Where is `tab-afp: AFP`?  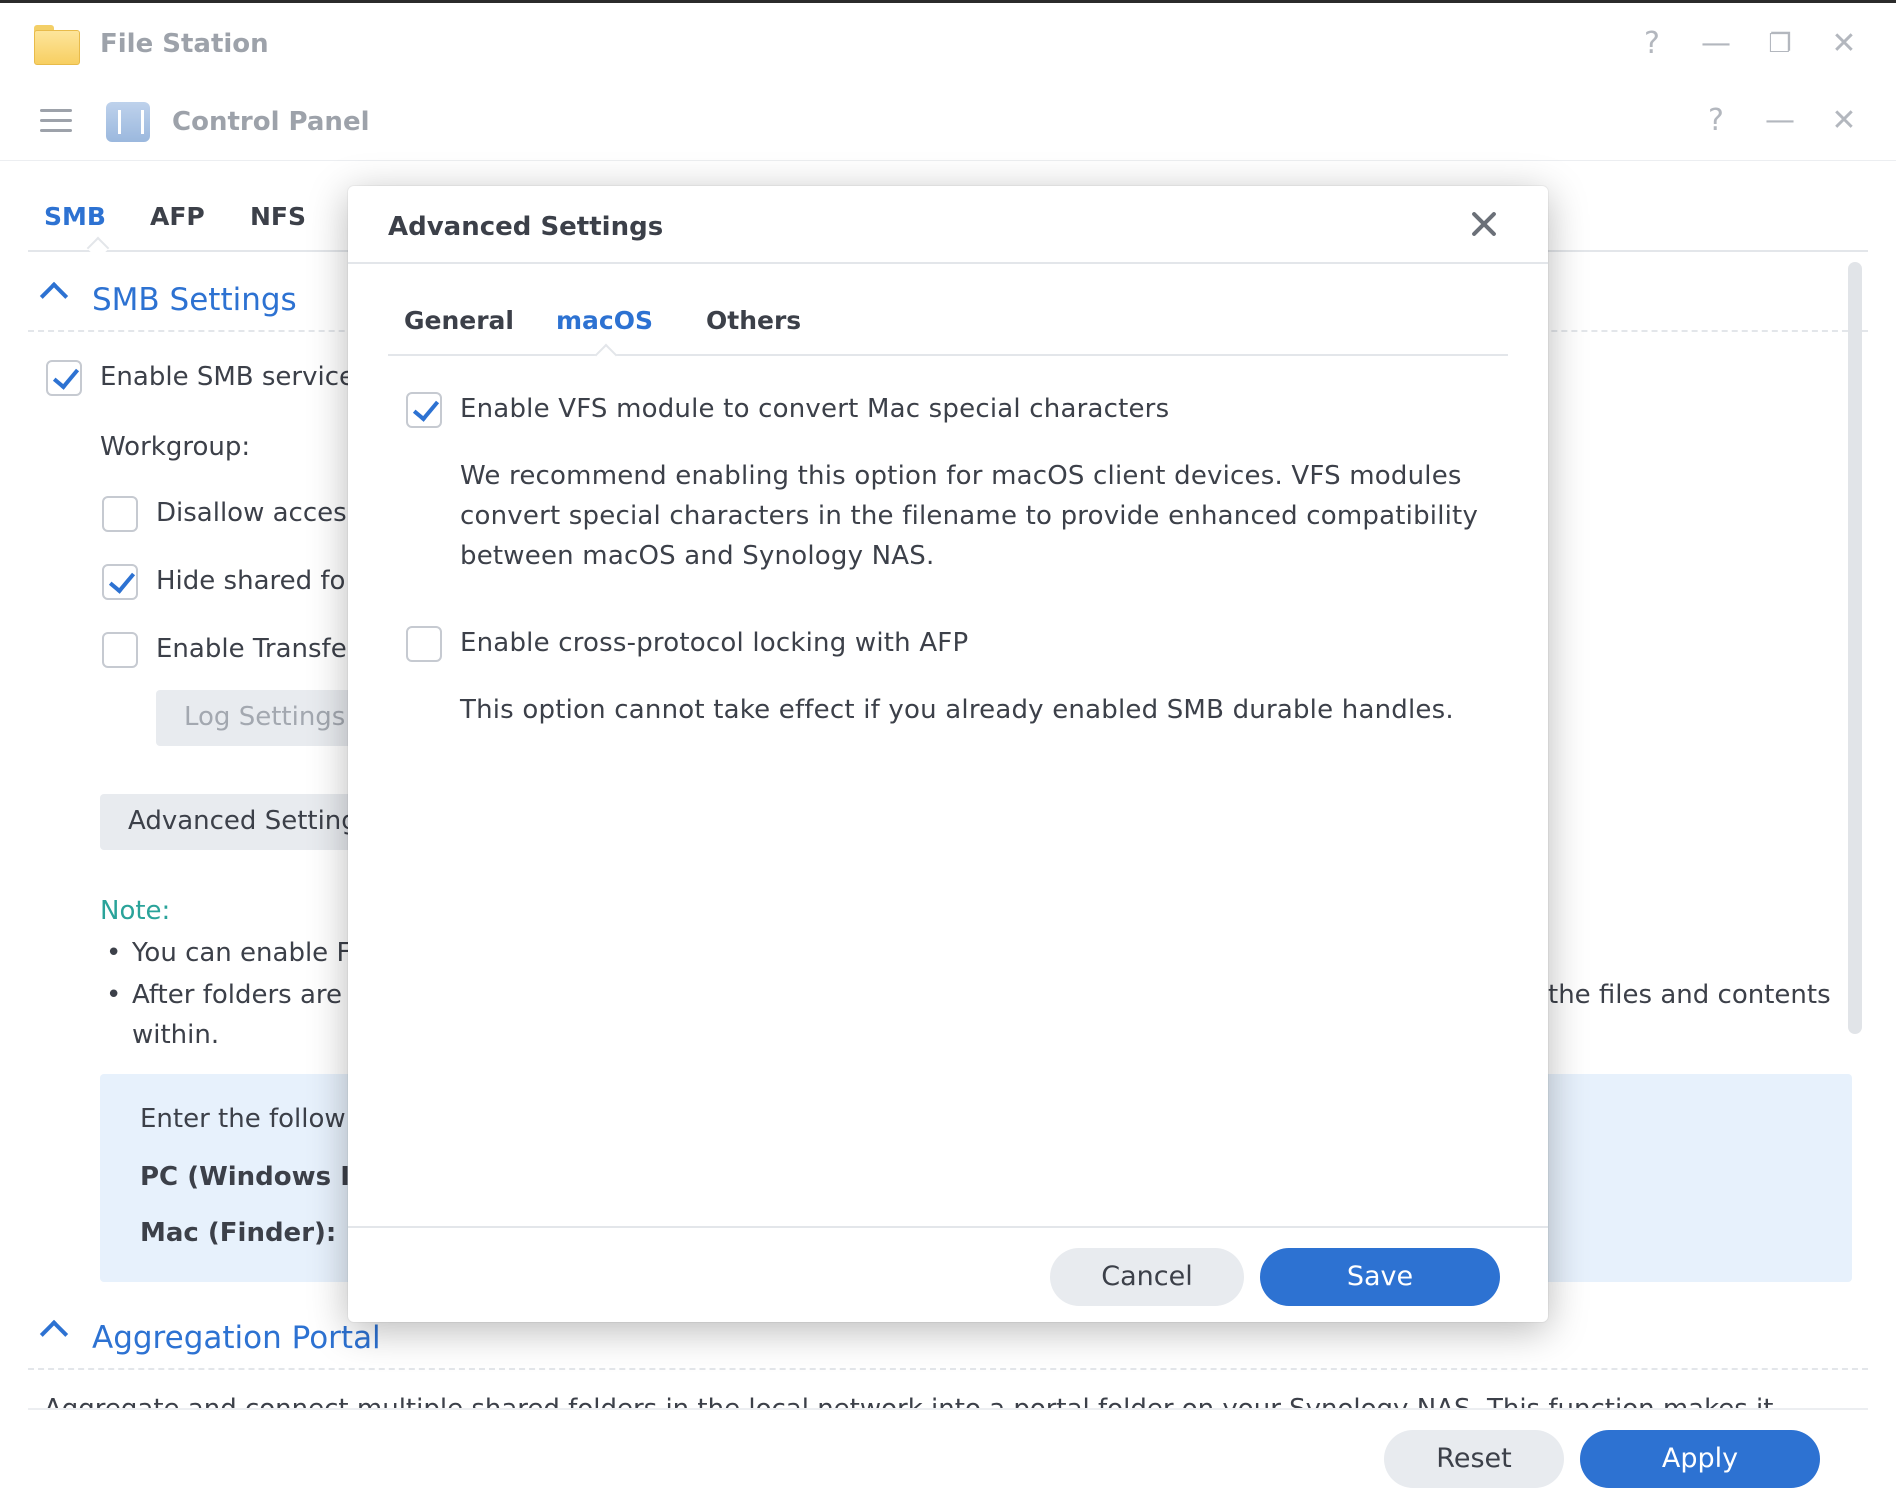
tab-afp: AFP is located at coordinates (177, 216).